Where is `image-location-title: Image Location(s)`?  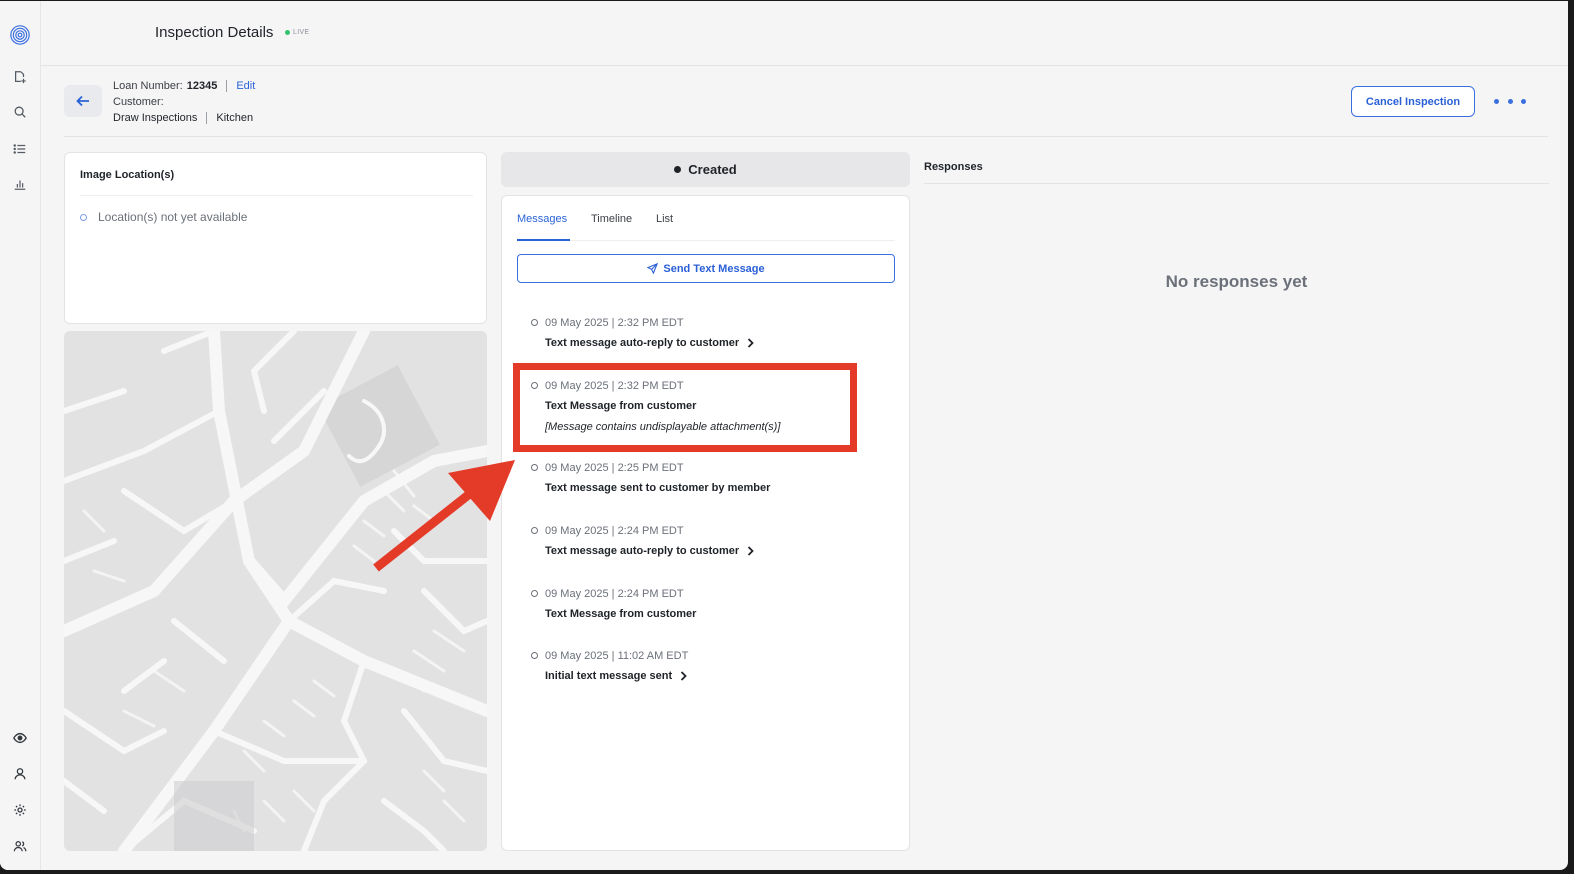 image-location-title: Image Location(s) is located at coordinates (127, 175).